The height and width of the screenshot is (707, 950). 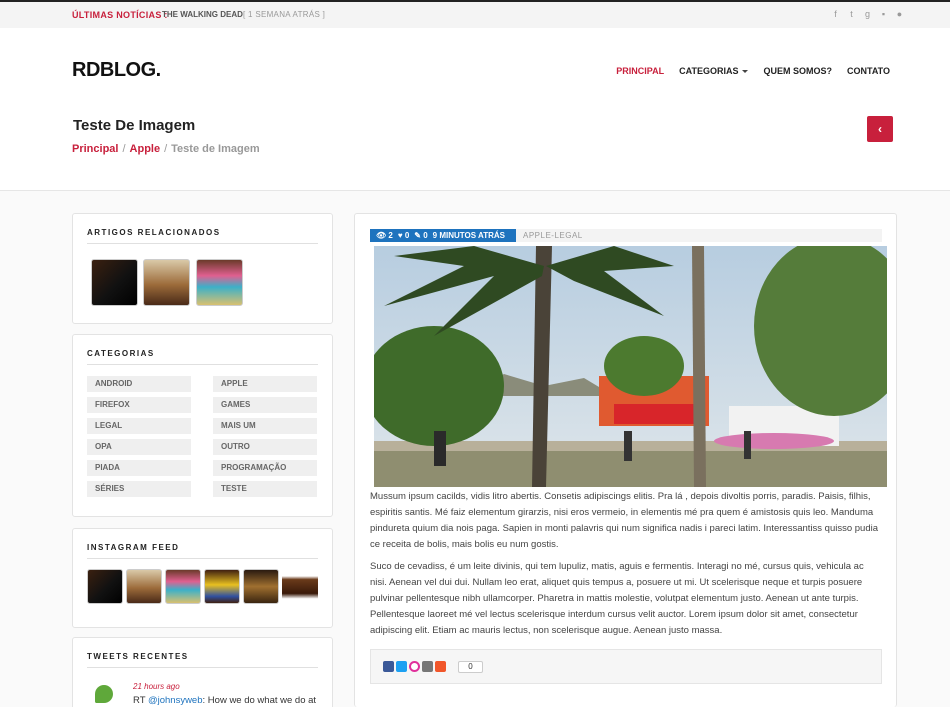 What do you see at coordinates (401, 666) in the screenshot?
I see `twitter-share-icon` at bounding box center [401, 666].